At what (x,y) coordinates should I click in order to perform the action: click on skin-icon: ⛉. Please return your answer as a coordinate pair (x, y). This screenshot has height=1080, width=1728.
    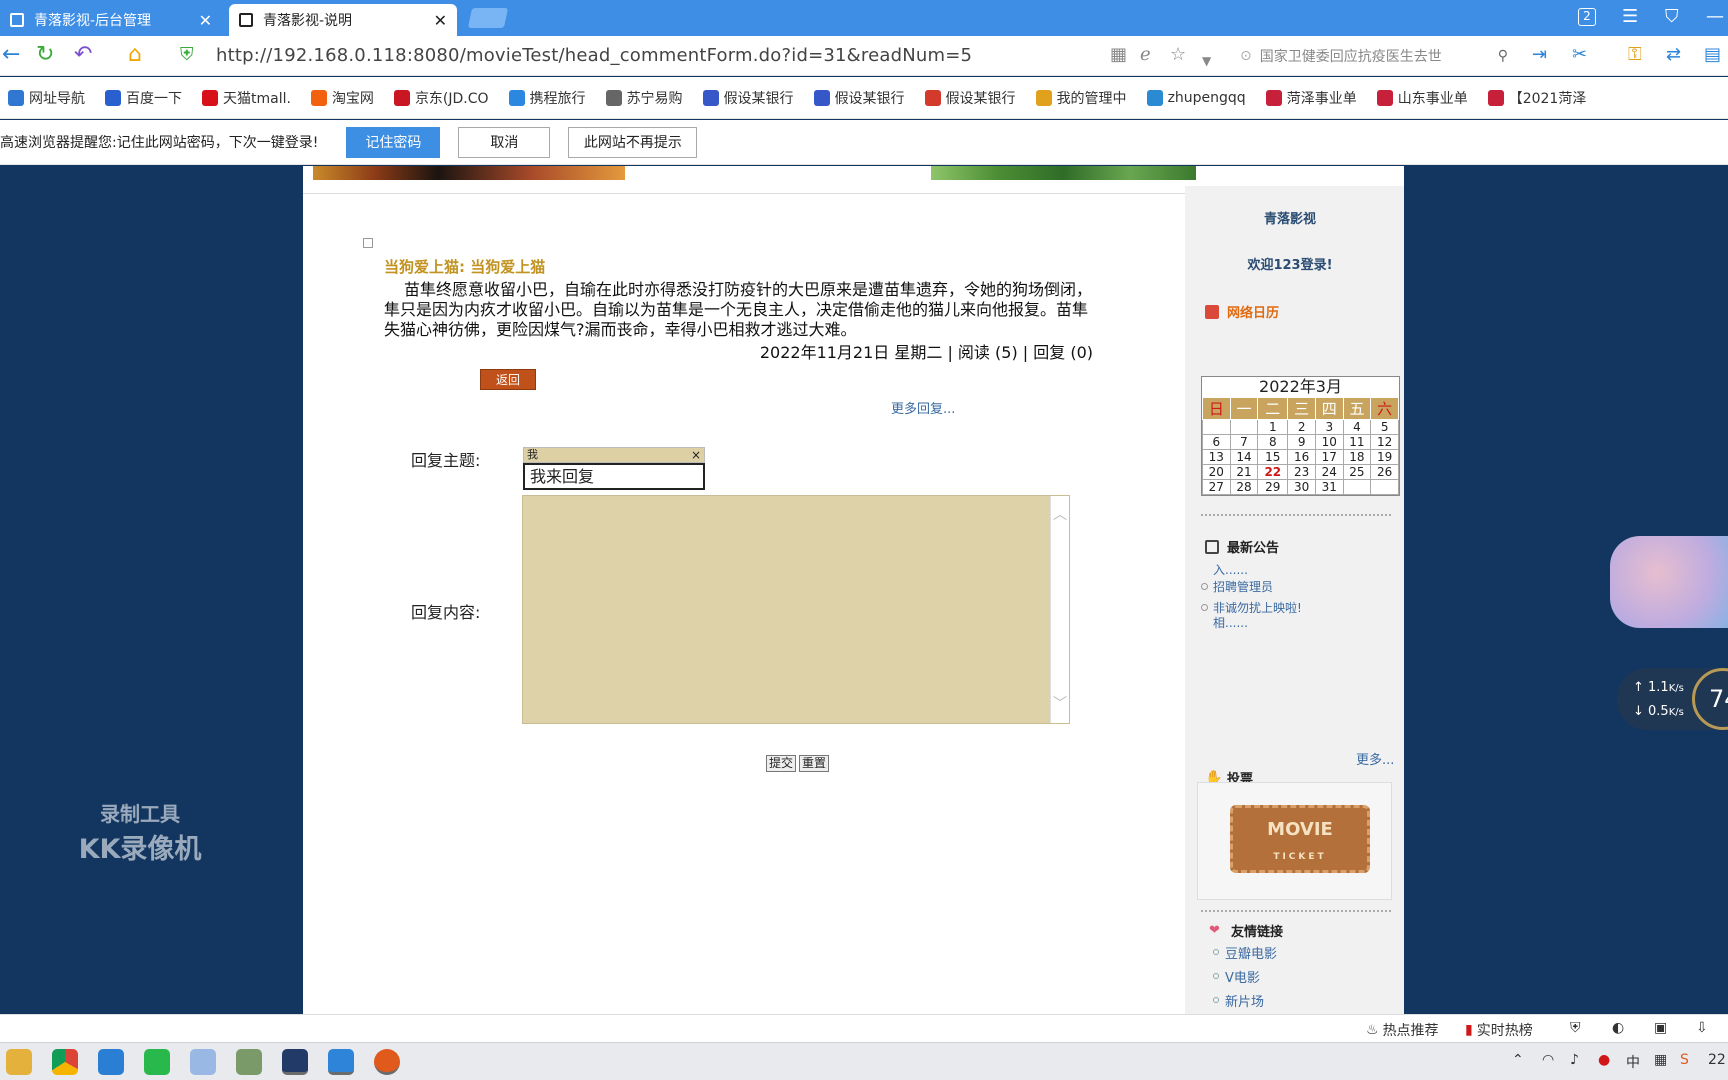
    Looking at the image, I should click on (1672, 17).